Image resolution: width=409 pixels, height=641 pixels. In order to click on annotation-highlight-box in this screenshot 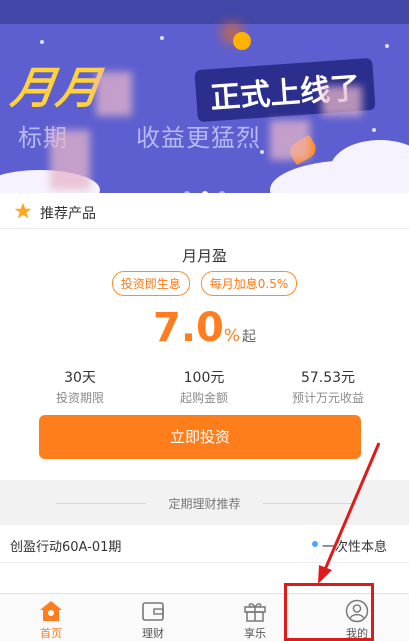, I will do `click(329, 612)`.